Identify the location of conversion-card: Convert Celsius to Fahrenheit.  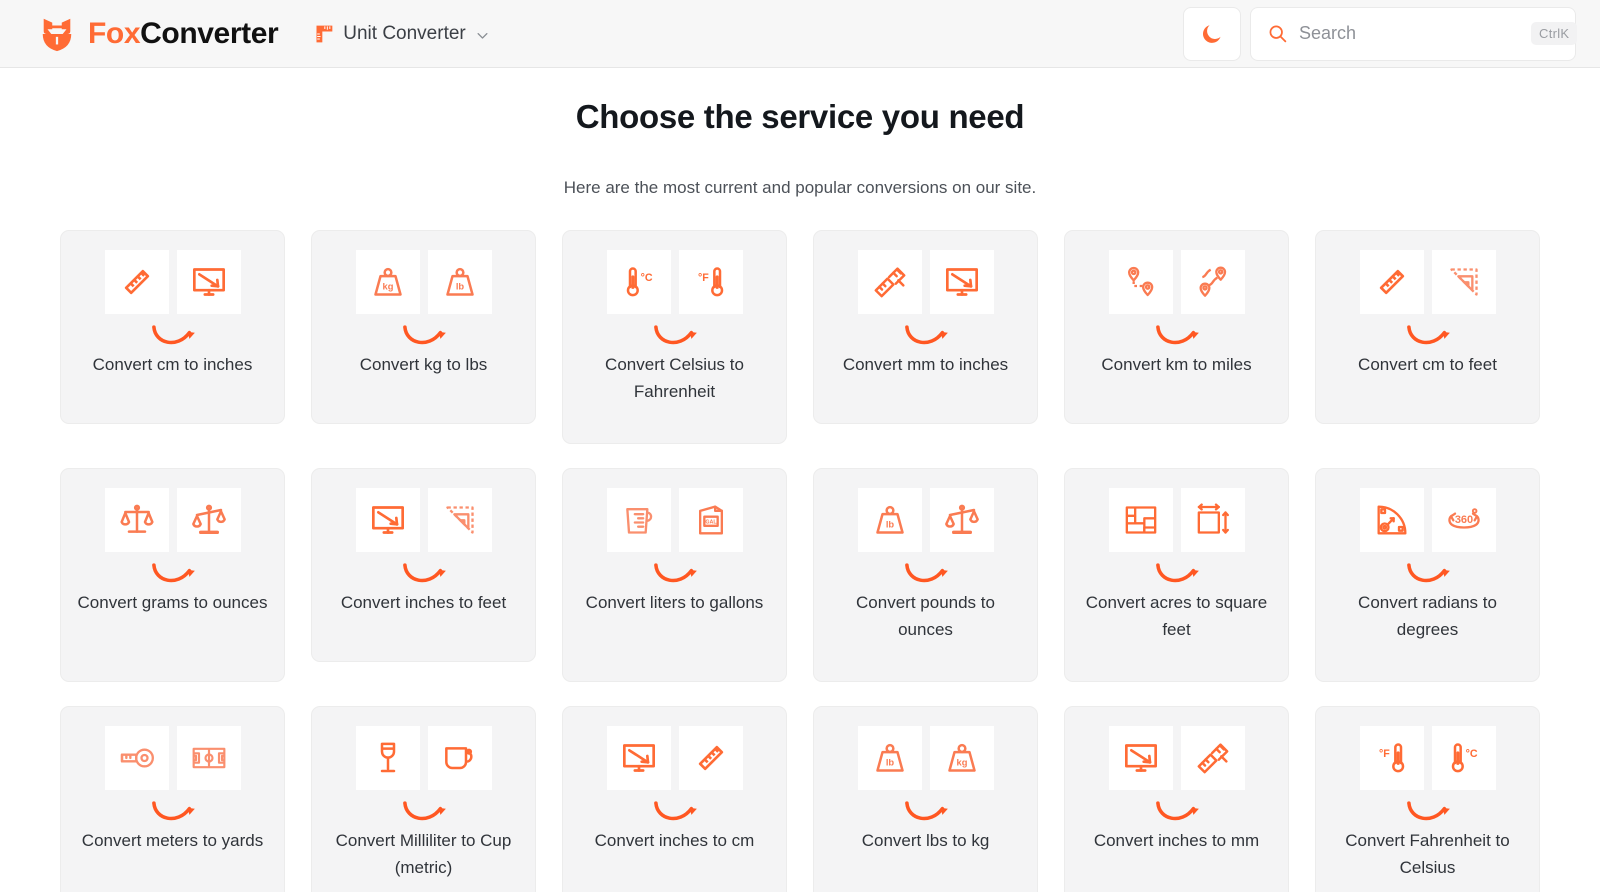
(674, 337).